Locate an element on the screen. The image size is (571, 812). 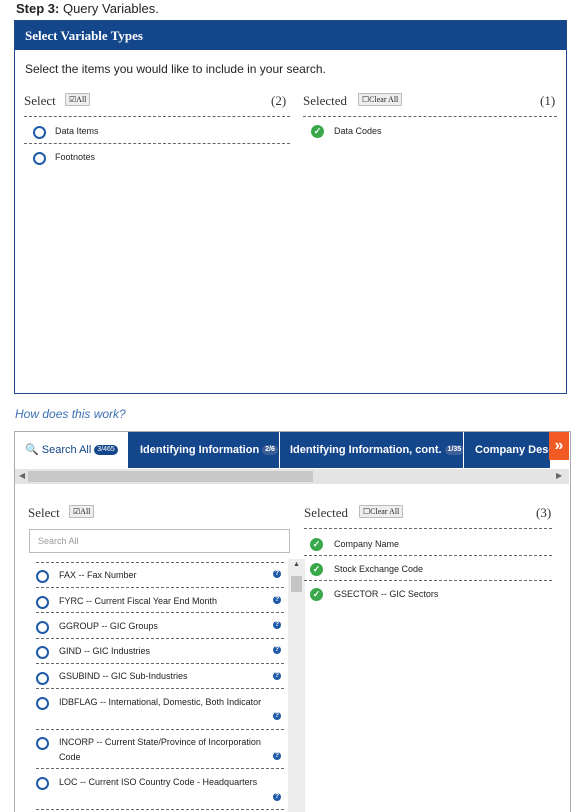
step-heading: Step 3: Query Variables. is located at coordinates (87, 8).